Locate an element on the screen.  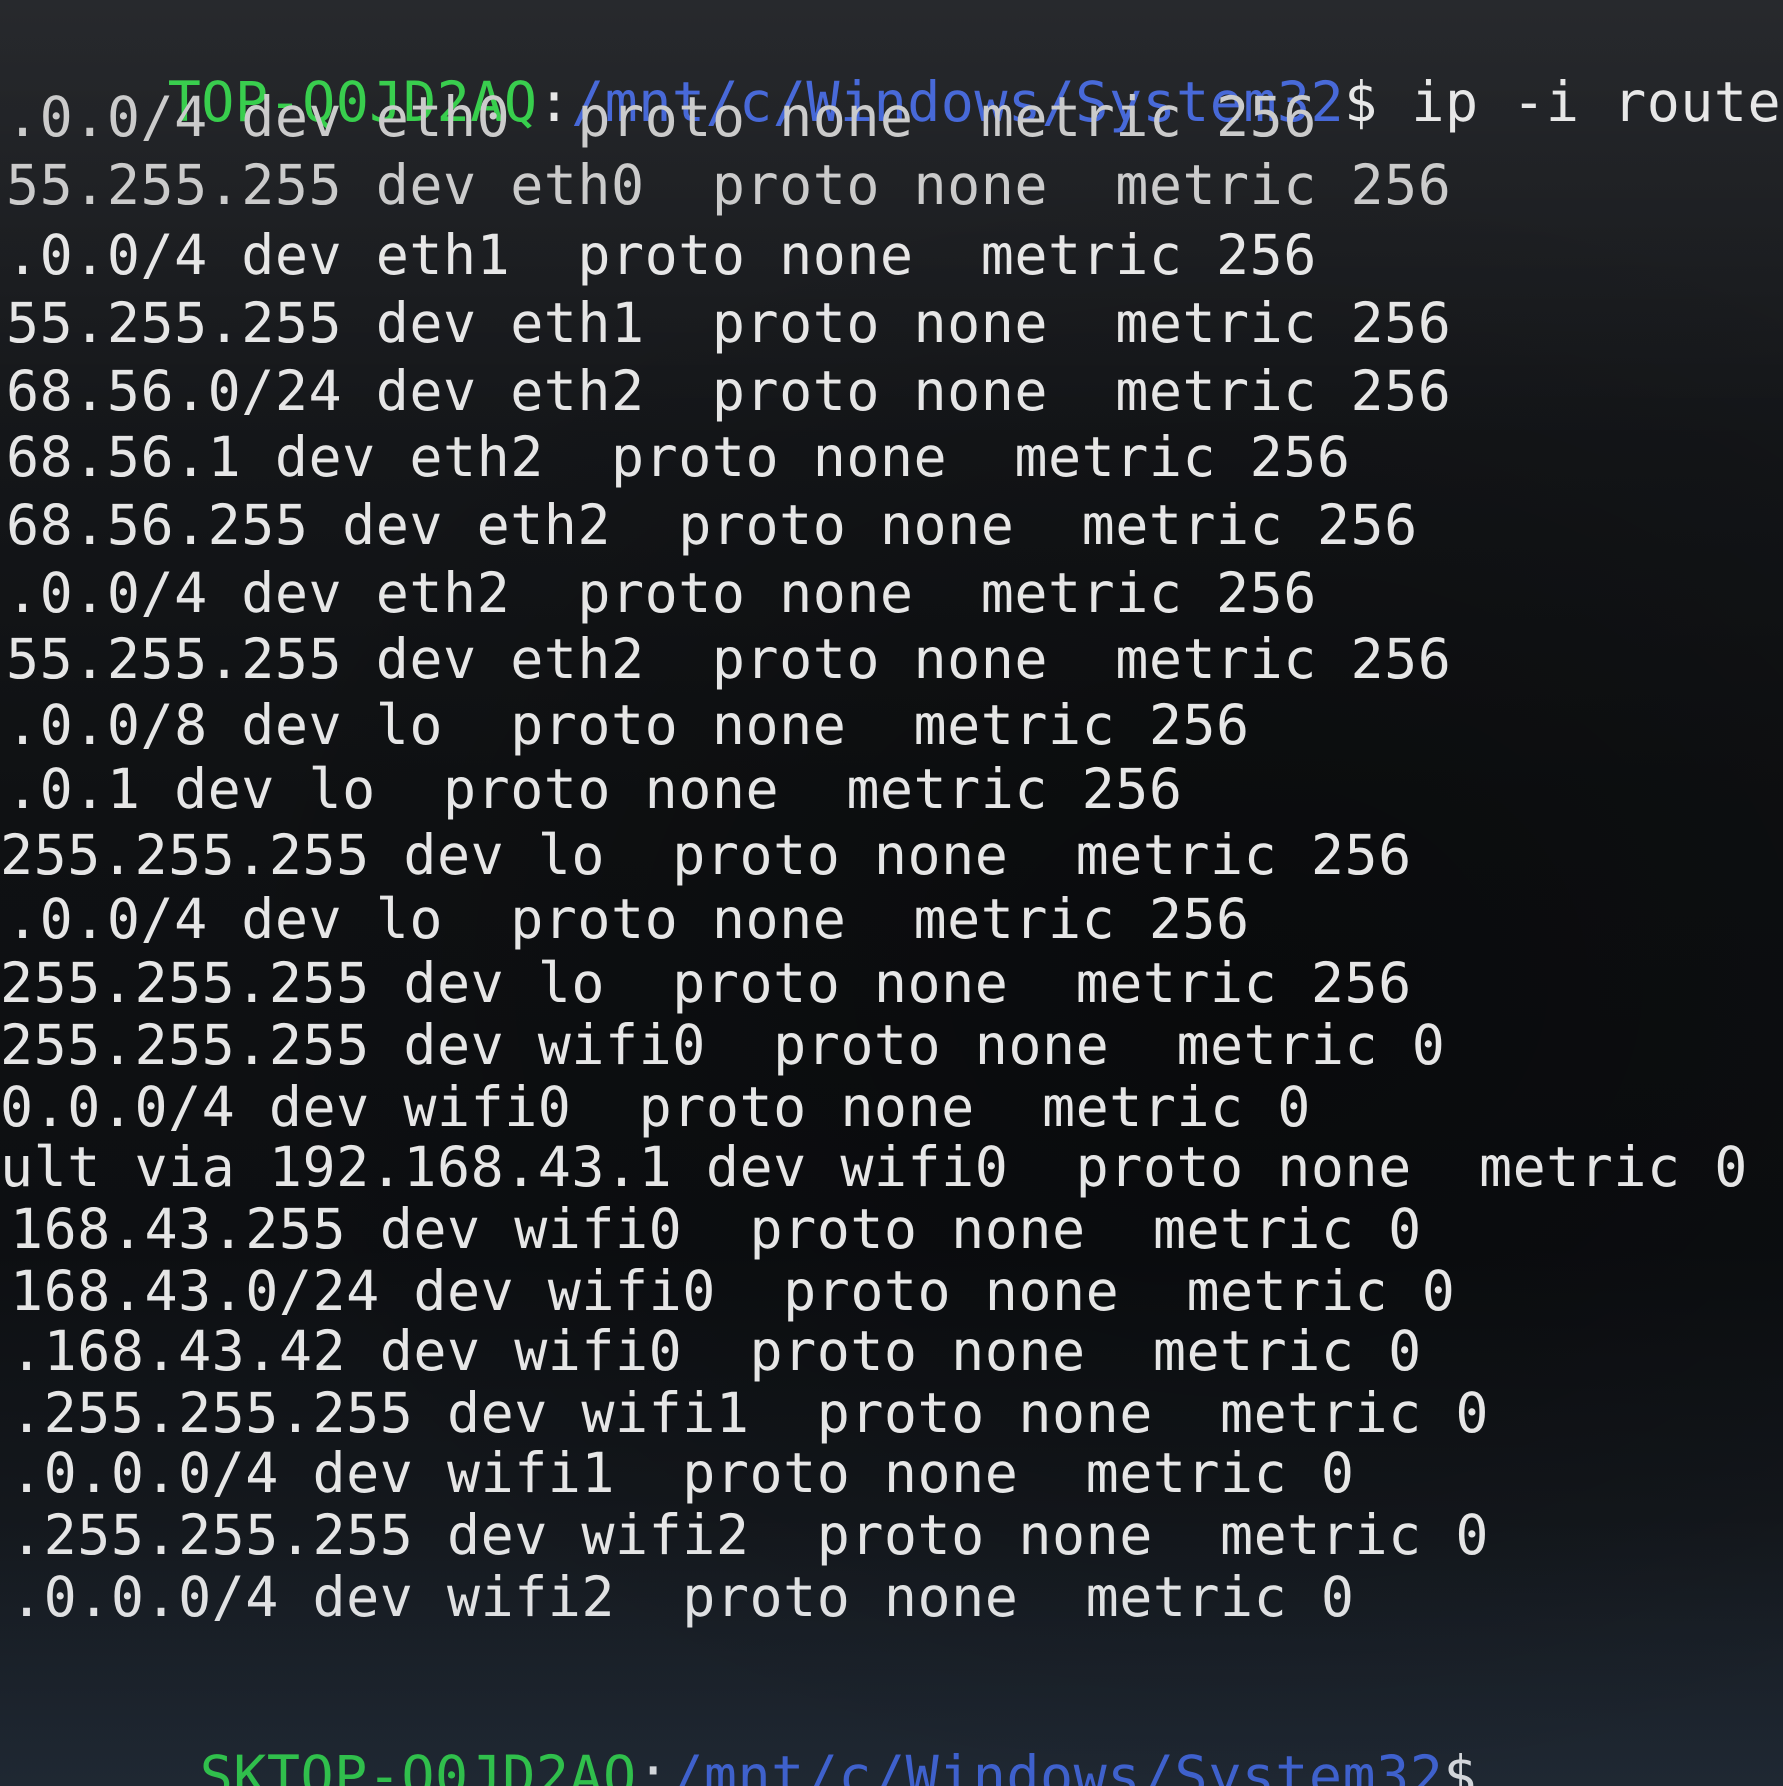
route-line: .168.43.42 dev wifi0 proto none metric 0 is located at coordinates (716, 1351).